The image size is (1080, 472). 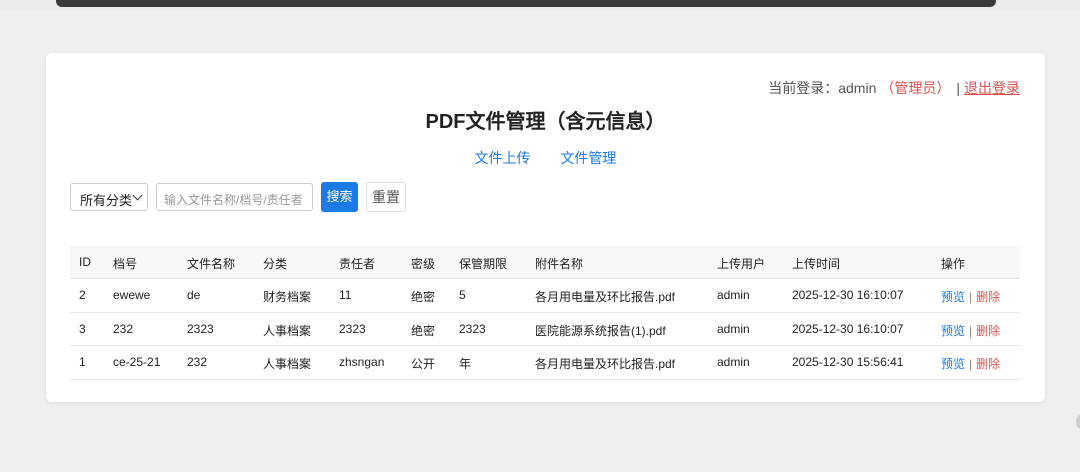 I want to click on reset-button: 重置, so click(x=386, y=197).